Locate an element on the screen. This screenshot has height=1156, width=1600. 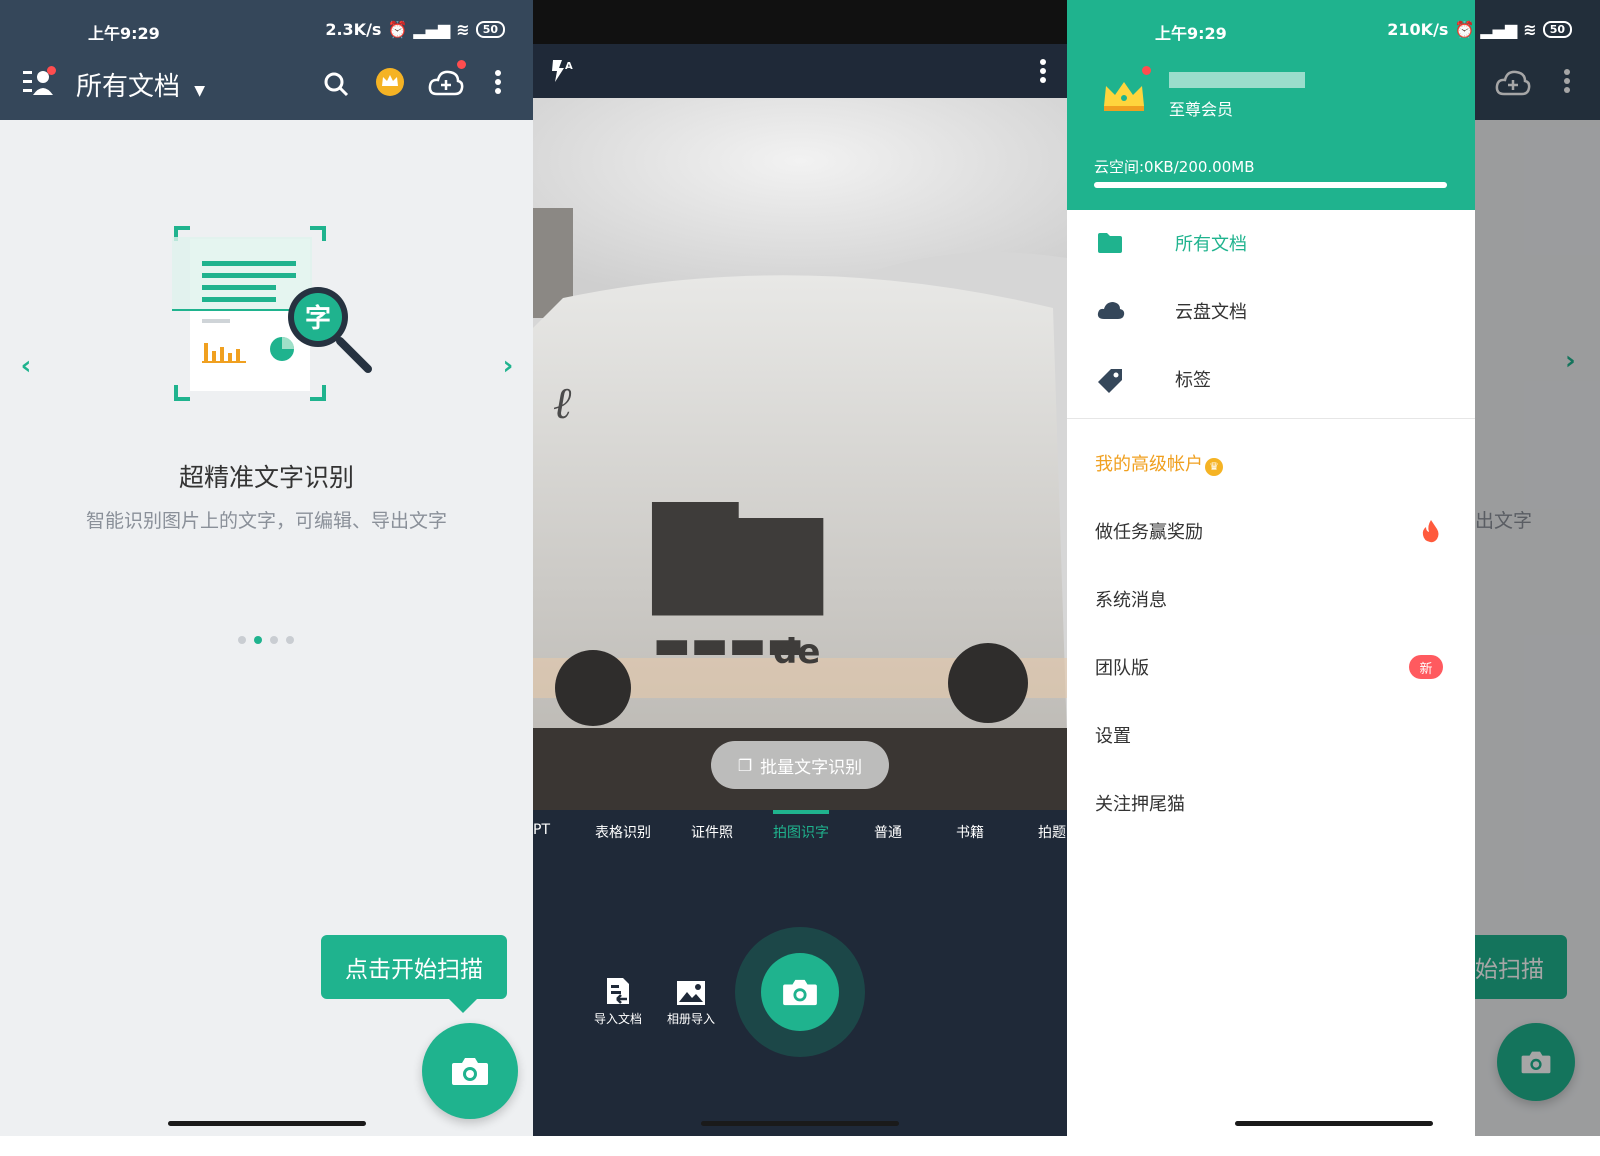
svg-text: A is located at coordinates (569, 66).